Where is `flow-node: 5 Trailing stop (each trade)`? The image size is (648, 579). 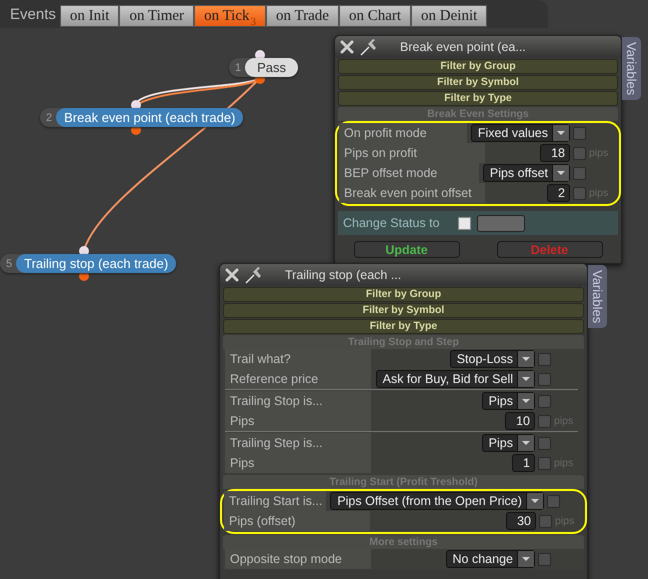
flow-node: 5 Trailing stop (each trade) is located at coordinates (88, 263).